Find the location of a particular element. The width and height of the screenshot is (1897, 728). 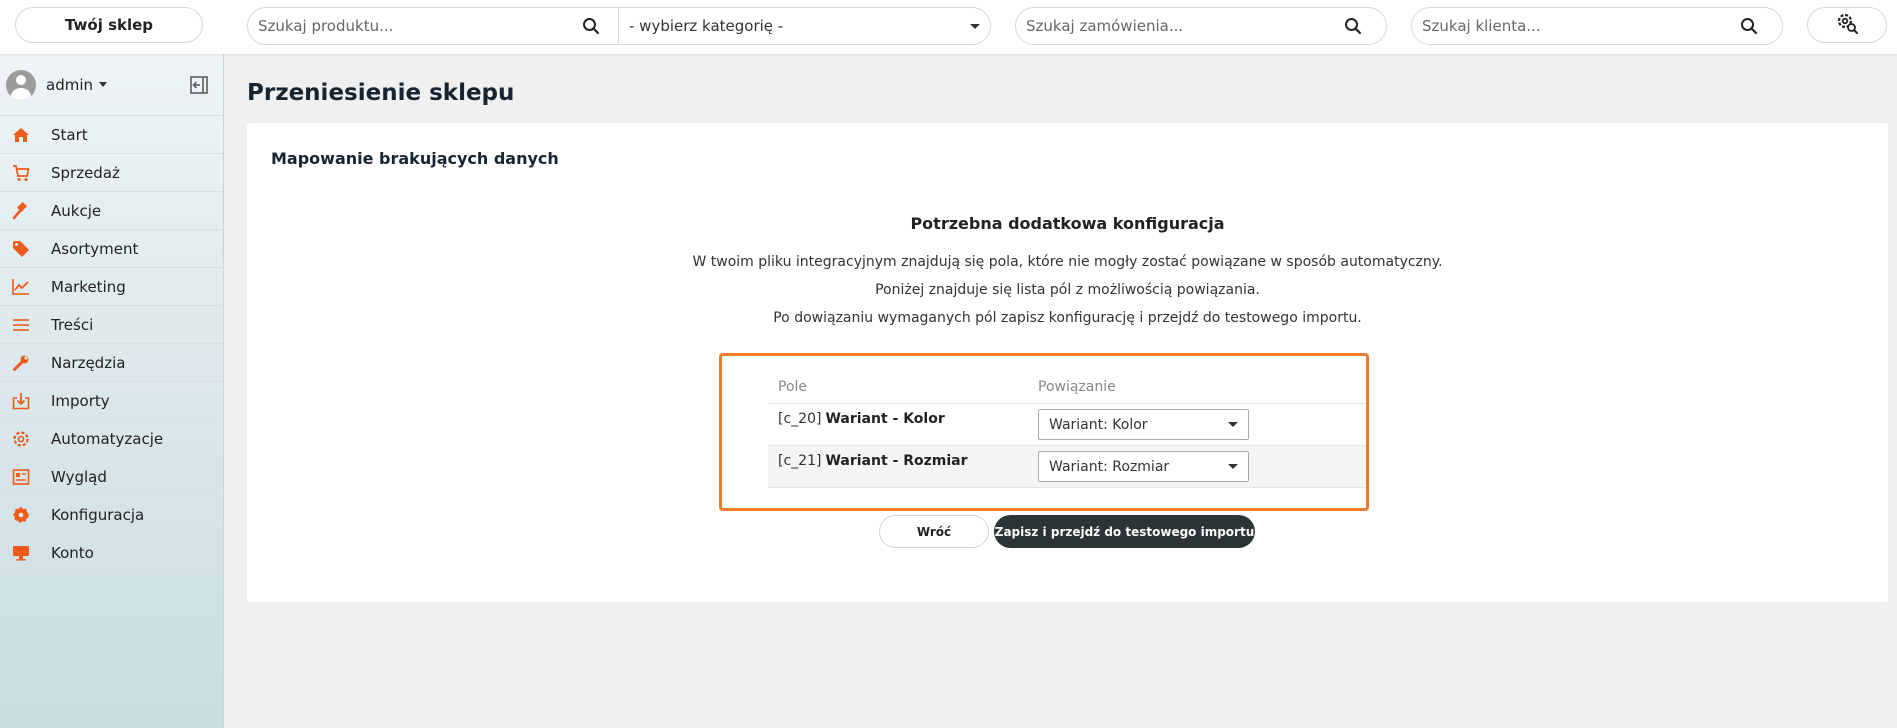

order-search-group is located at coordinates (1201, 26).